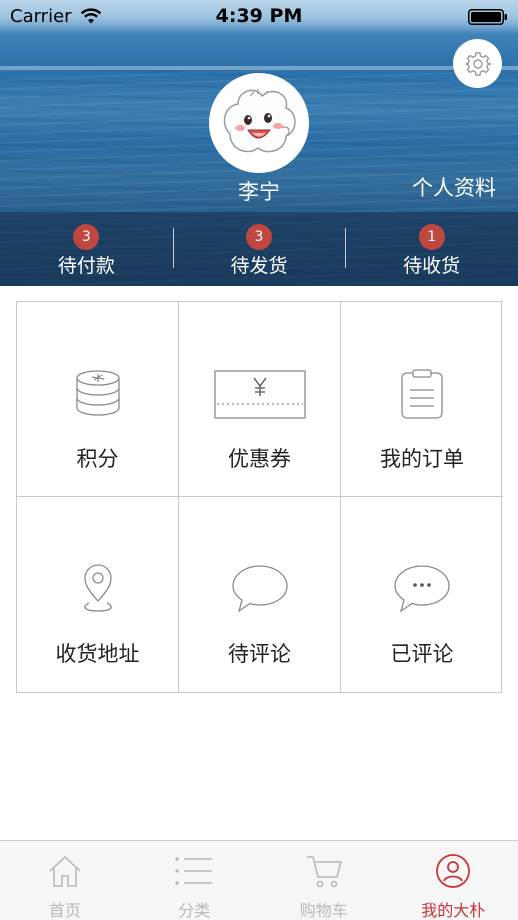 This screenshot has height=920, width=518. I want to click on tab-my-profile: 我的大朴, so click(453, 880).